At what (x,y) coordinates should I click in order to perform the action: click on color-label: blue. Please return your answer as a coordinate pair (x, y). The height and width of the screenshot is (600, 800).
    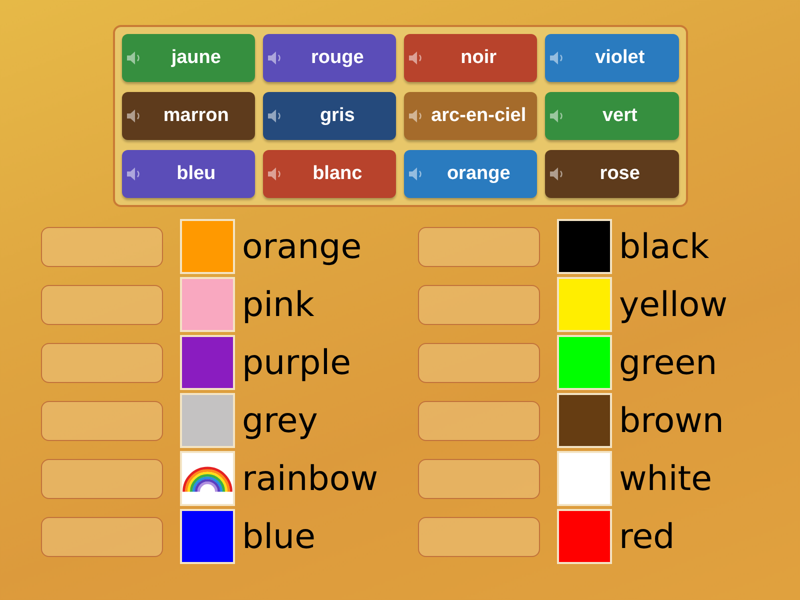
    Looking at the image, I should click on (279, 537).